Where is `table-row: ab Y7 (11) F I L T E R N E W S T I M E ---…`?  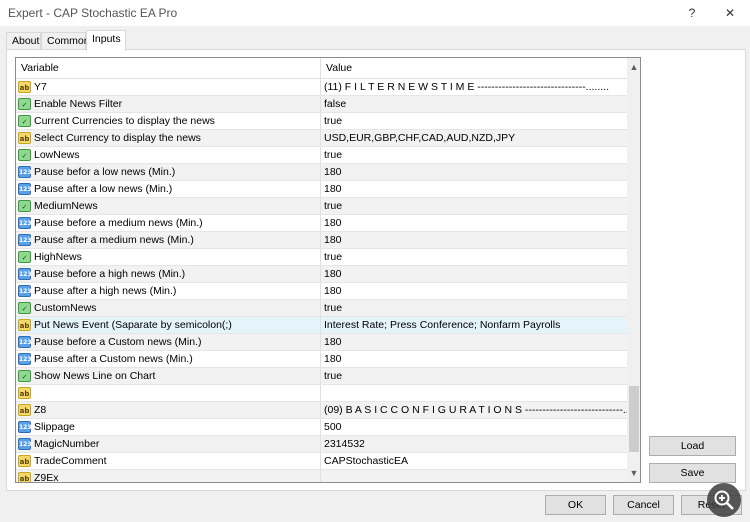 table-row: ab Y7 (11) F I L T E R N E W S T I M E ---… is located at coordinates (321, 87).